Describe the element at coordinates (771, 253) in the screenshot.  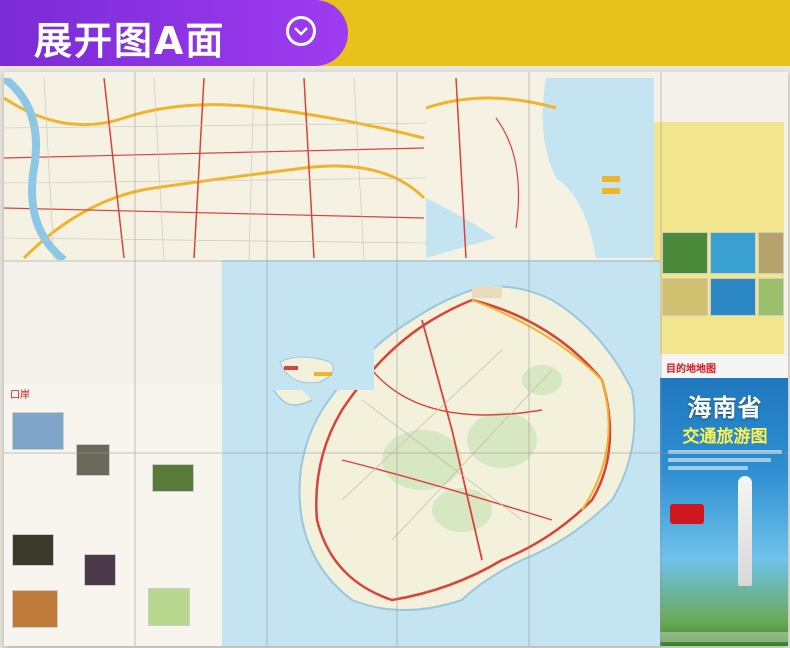
I see `photo-beach` at that location.